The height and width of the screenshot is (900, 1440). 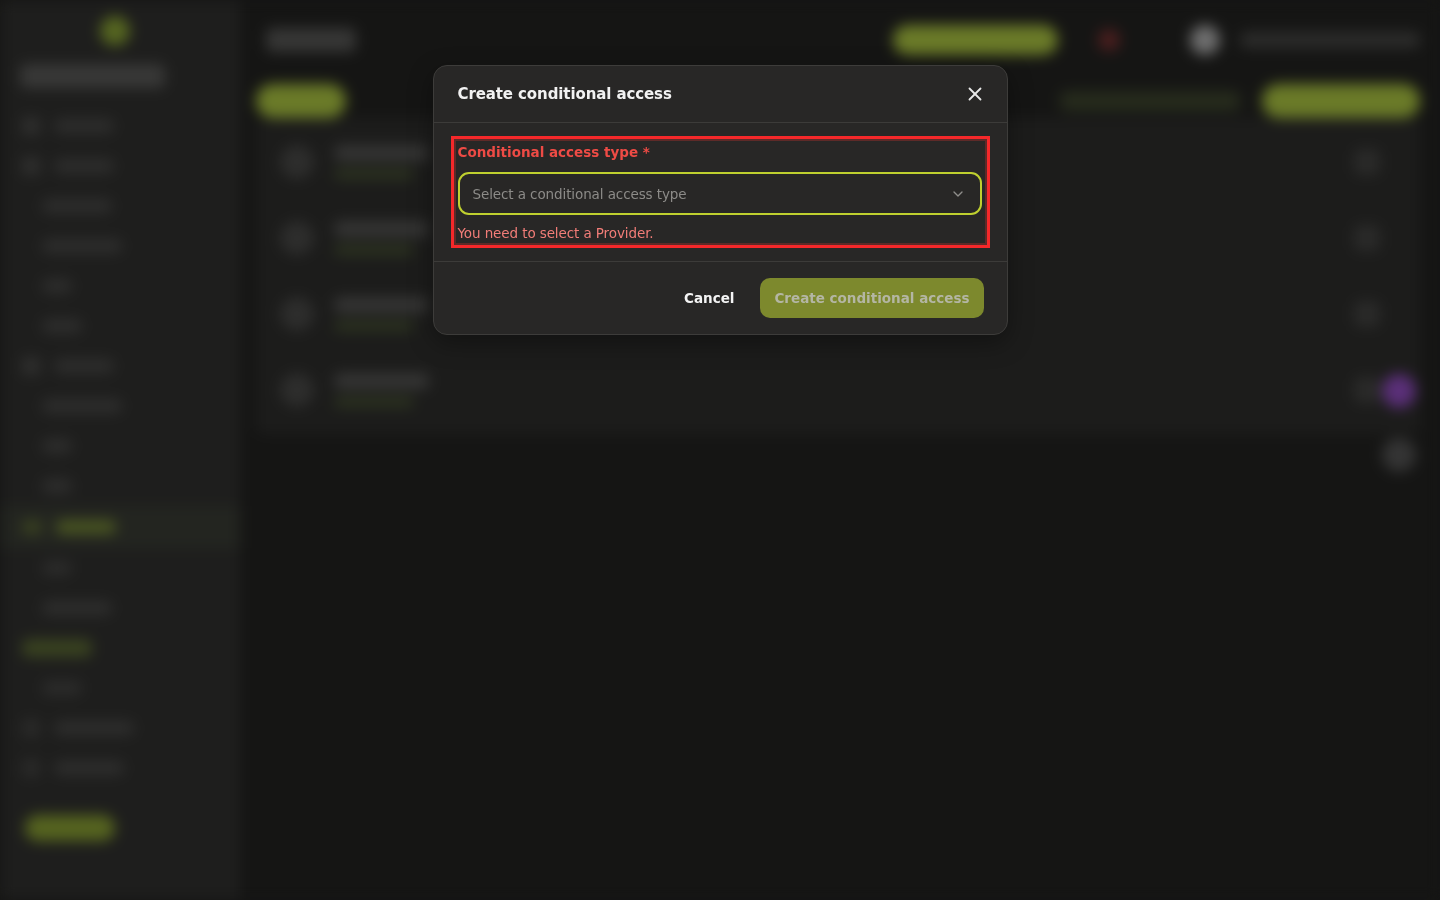 What do you see at coordinates (556, 233) in the screenshot?
I see `error-message: You need to select a Provider.` at bounding box center [556, 233].